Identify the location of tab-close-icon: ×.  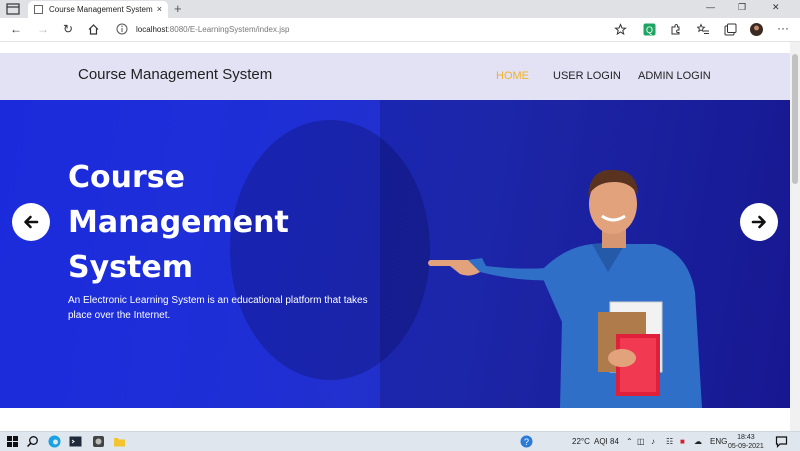
(159, 9).